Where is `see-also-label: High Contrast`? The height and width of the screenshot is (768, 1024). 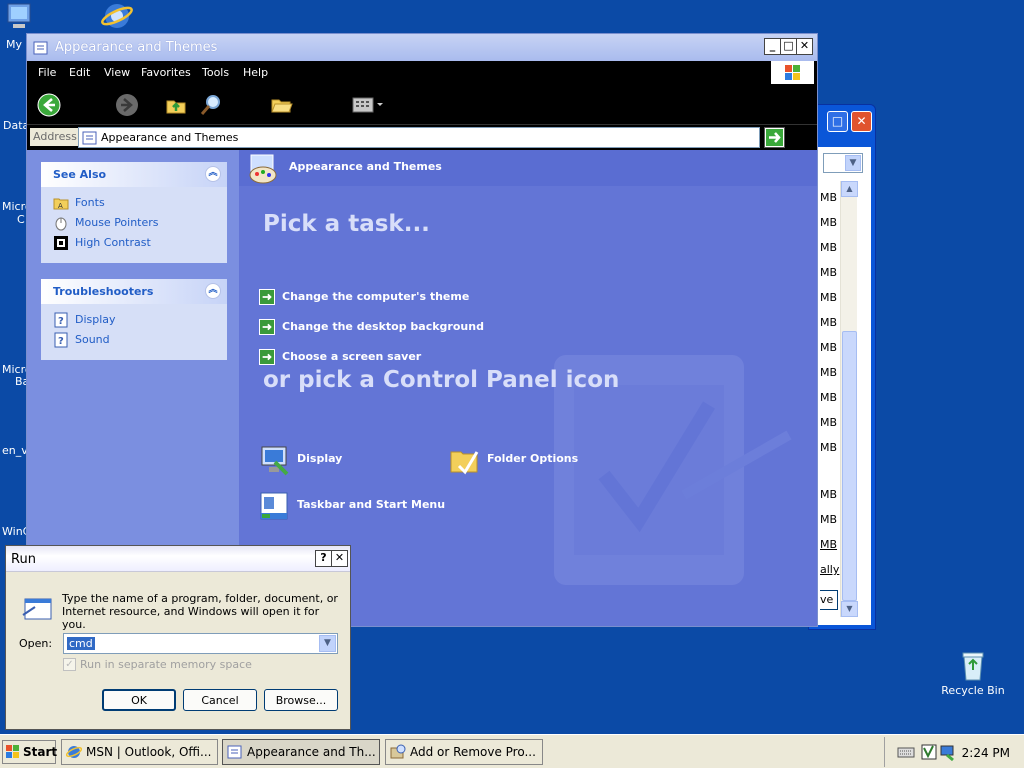 see-also-label: High Contrast is located at coordinates (113, 242).